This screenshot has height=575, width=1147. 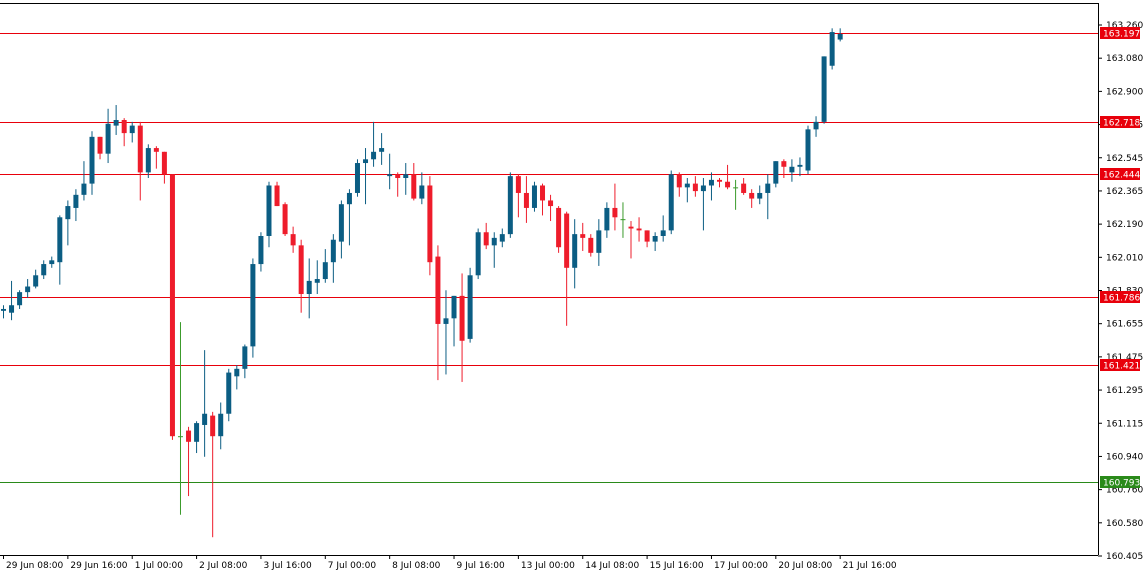 I want to click on time-tick-label: 15 Jul 16:00, so click(x=677, y=566).